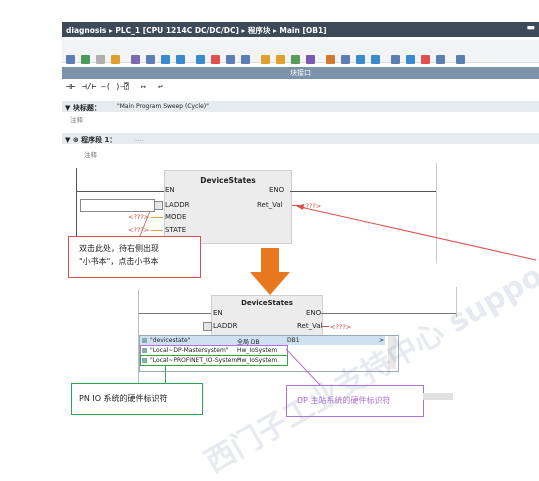 The image size is (539, 481). What do you see at coordinates (303, 367) in the screenshot?
I see `dp-connector` at bounding box center [303, 367].